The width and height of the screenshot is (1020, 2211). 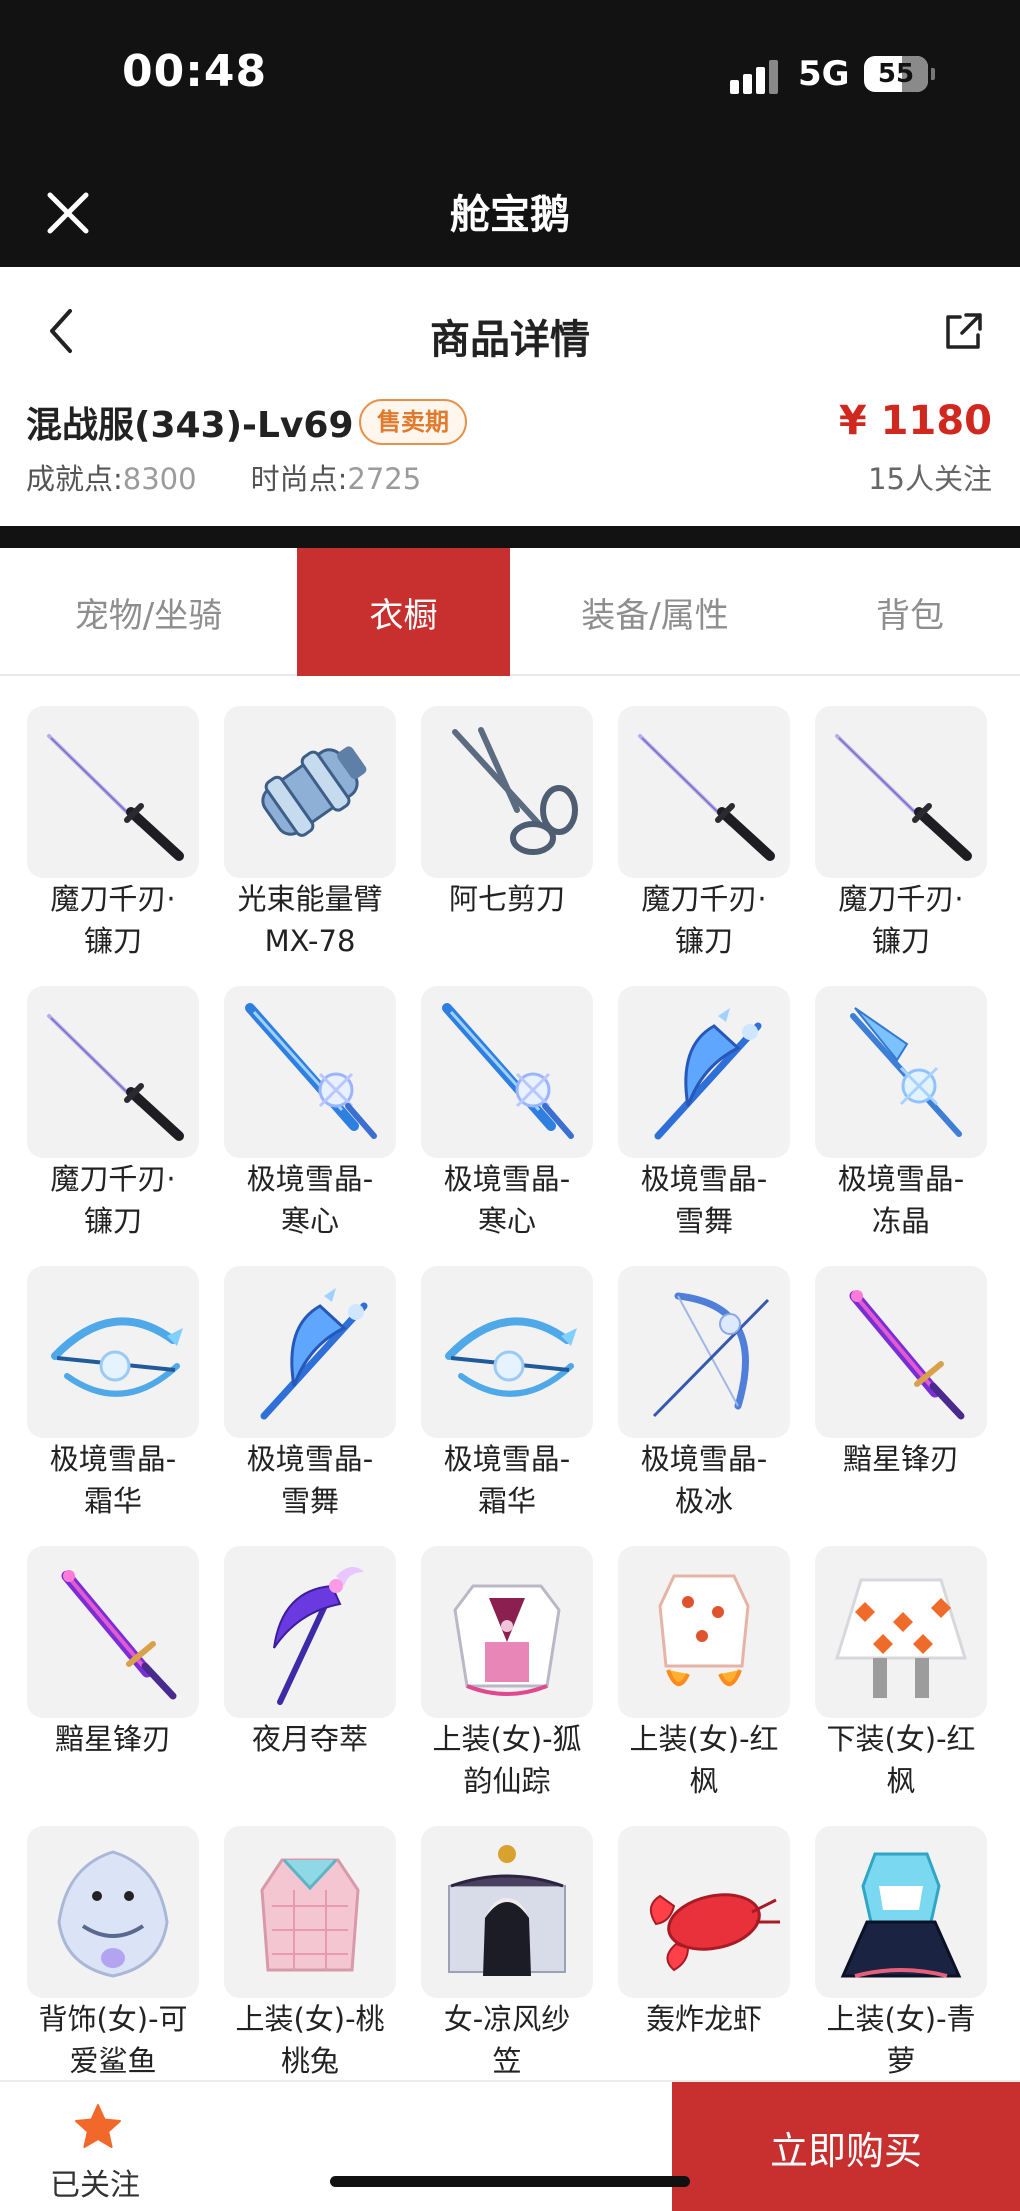 What do you see at coordinates (190, 425) in the screenshot?
I see `product-name: 混战服(343)-Lv69` at bounding box center [190, 425].